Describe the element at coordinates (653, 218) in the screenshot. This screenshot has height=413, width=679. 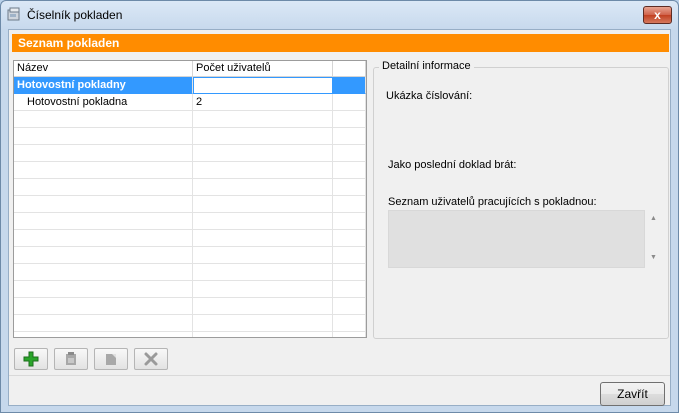
I see `scroll-up-icon: ▲` at that location.